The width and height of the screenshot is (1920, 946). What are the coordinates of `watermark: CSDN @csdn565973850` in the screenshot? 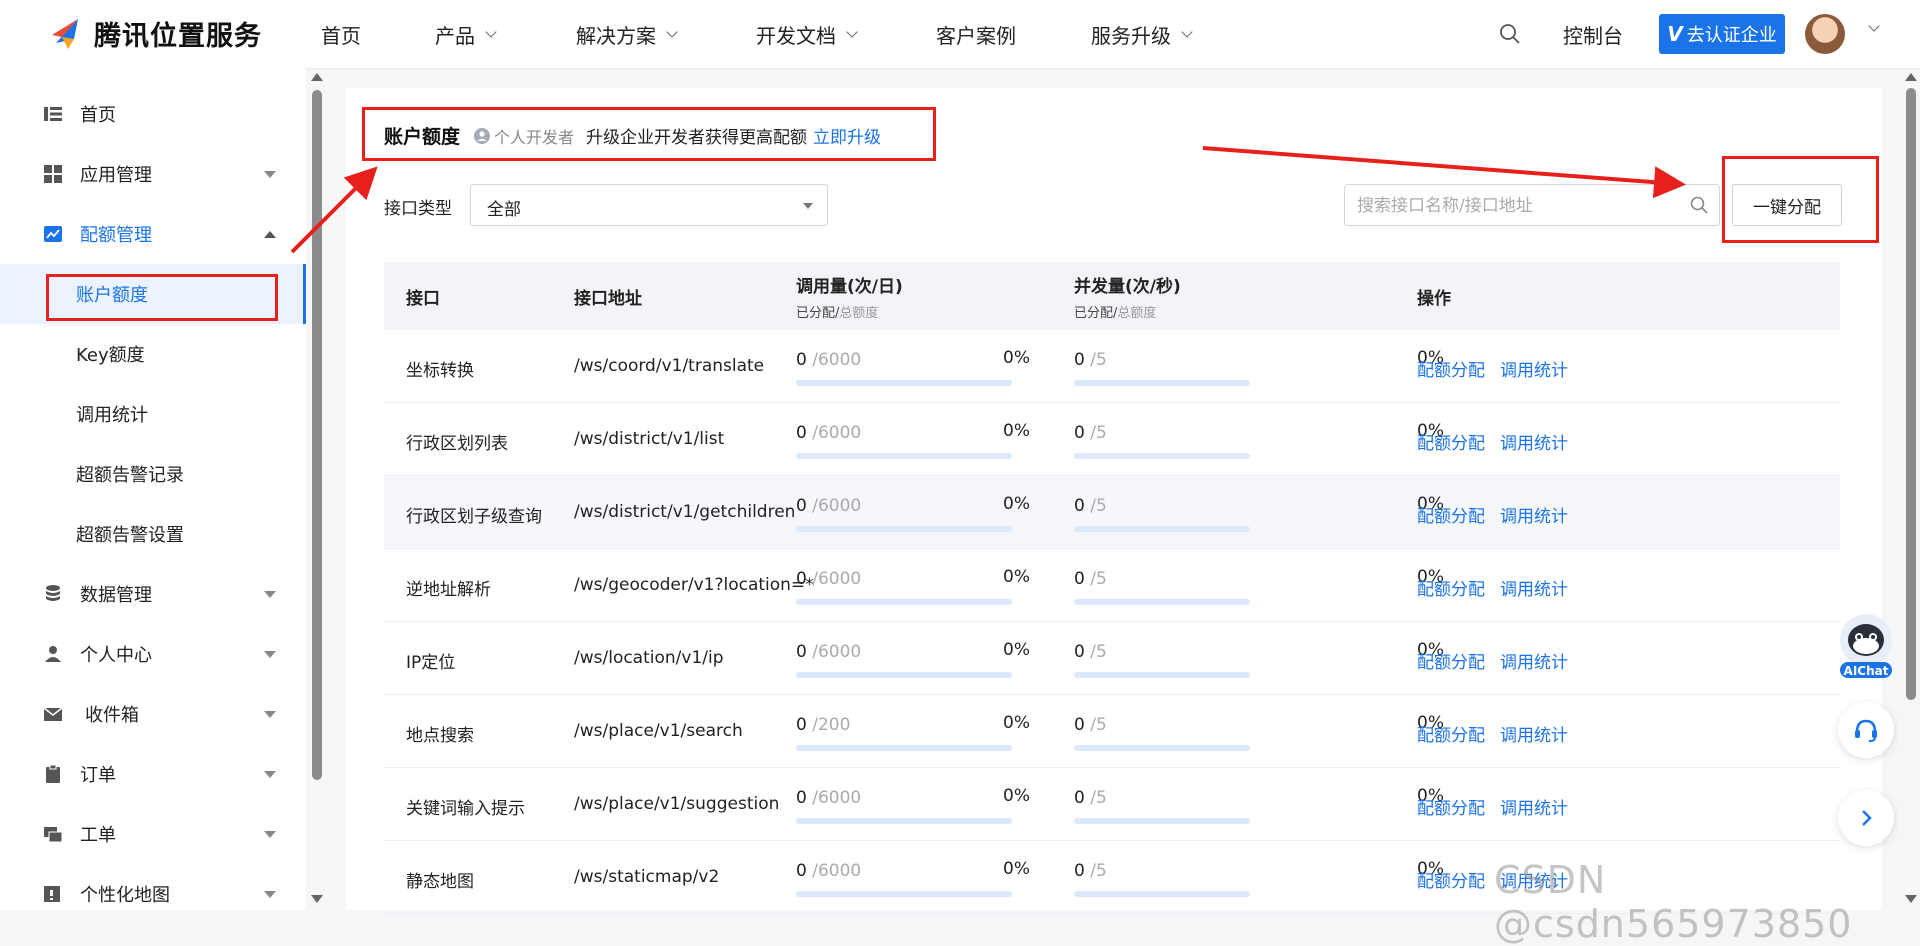 It's located at (1673, 902).